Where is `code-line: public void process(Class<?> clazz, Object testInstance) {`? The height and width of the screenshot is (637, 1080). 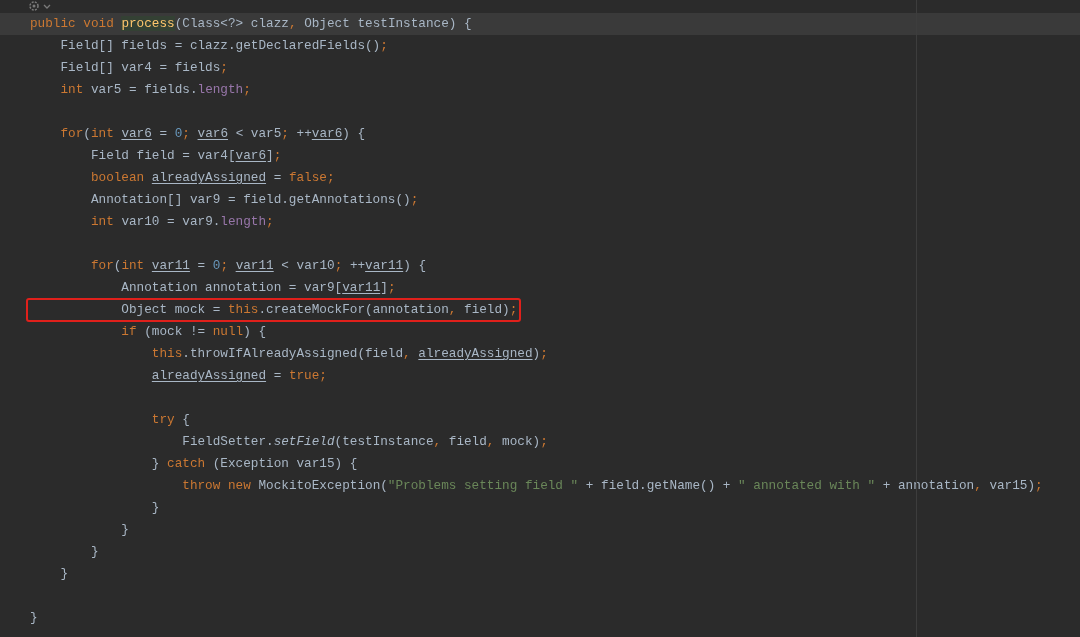
code-line: public void process(Class<?> clazz, Object testInstance) { is located at coordinates (251, 24).